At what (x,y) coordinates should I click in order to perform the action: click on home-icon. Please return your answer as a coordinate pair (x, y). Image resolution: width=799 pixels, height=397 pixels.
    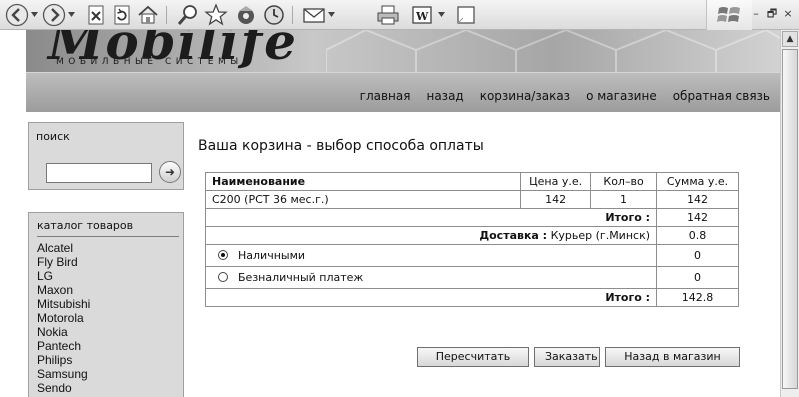
    Looking at the image, I should click on (148, 15).